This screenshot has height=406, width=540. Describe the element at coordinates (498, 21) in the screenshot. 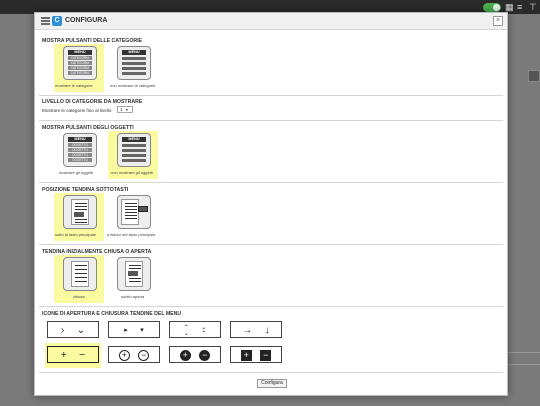

I see `close-button: ×` at that location.